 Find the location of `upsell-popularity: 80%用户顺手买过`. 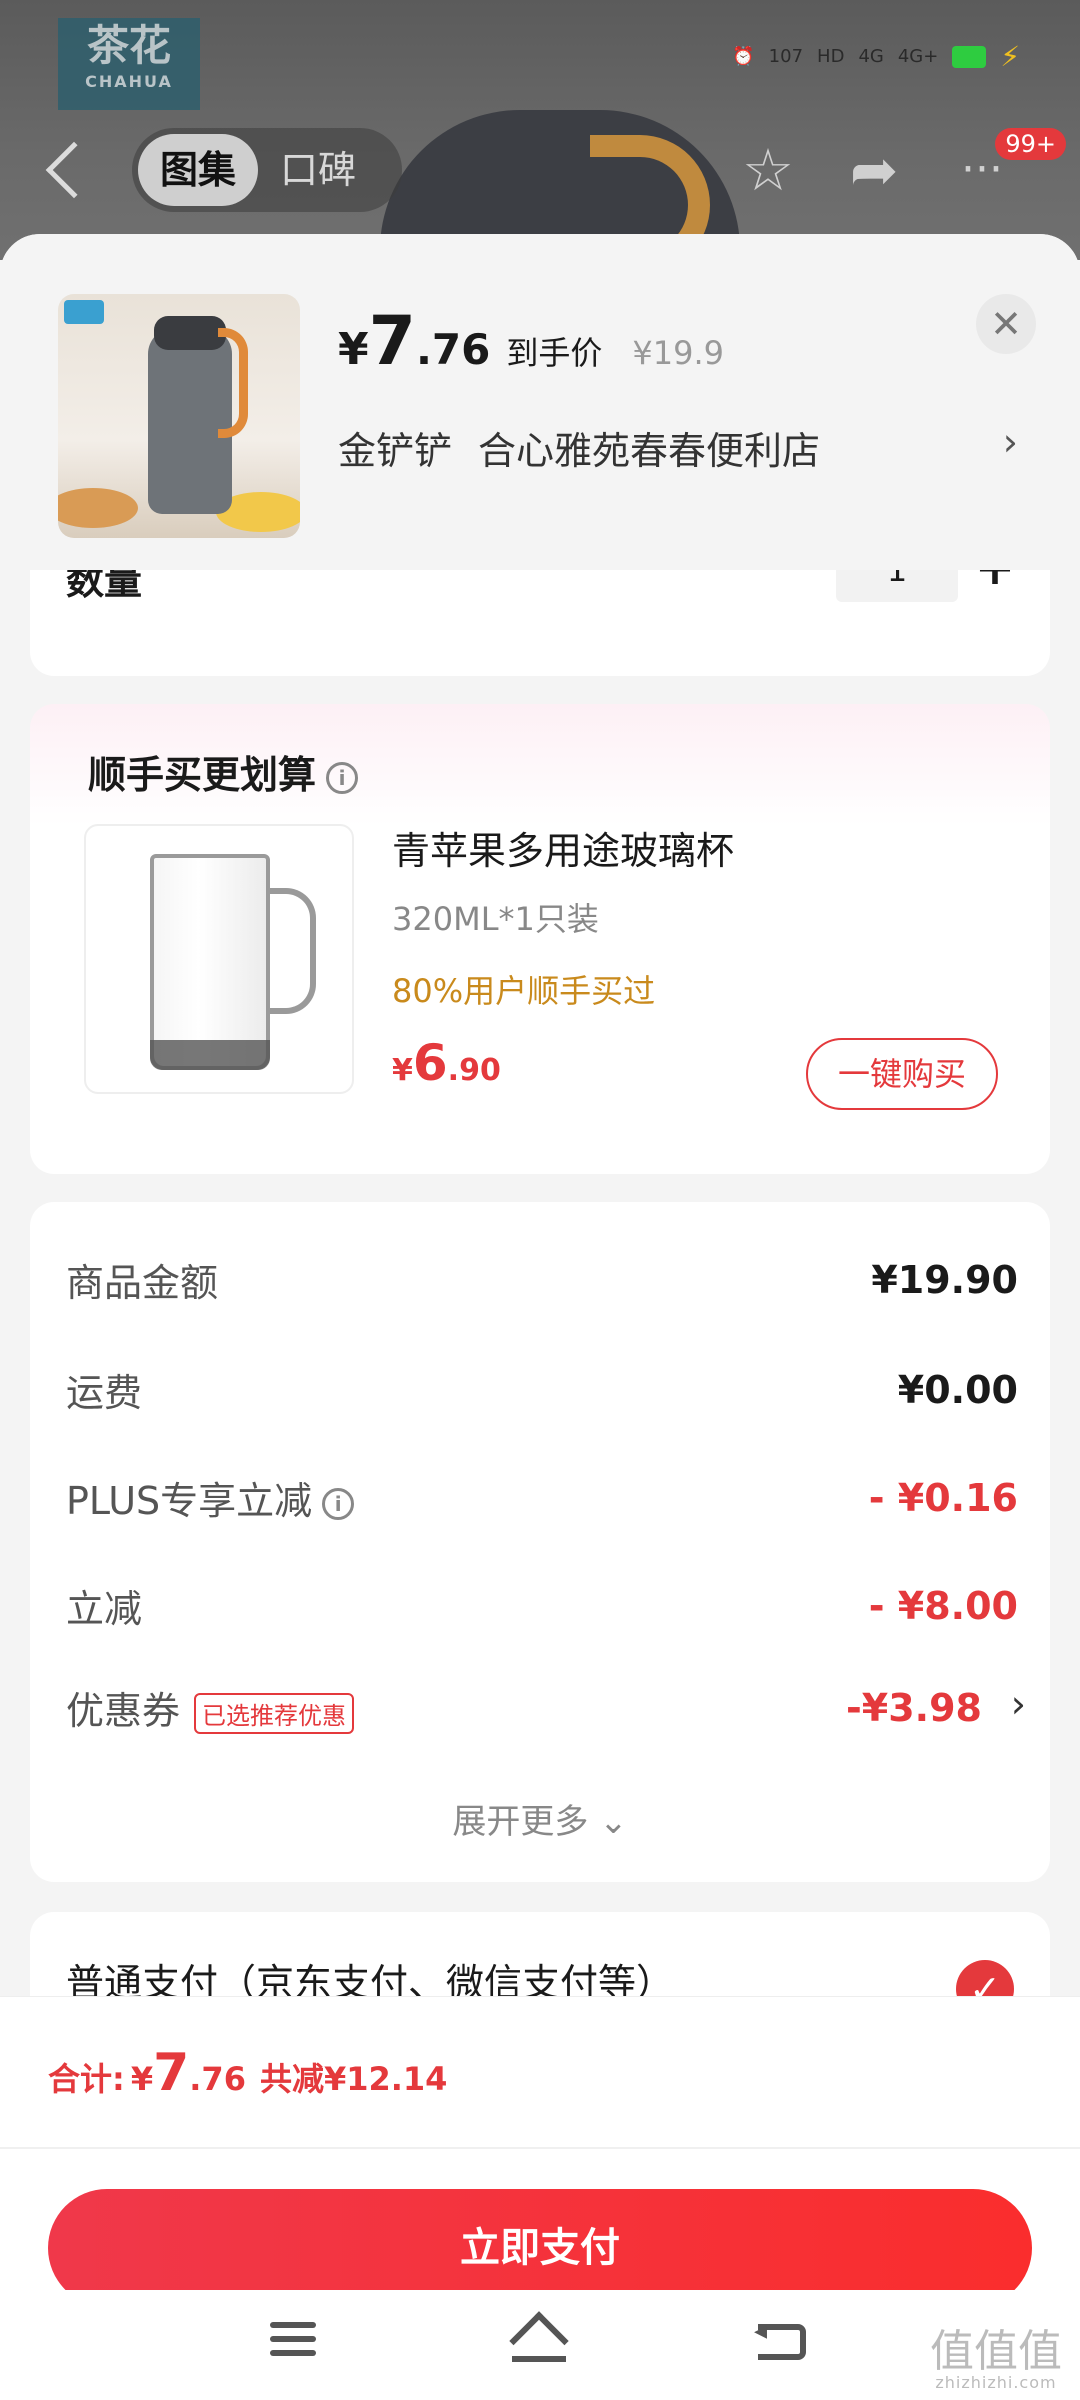

upsell-popularity: 80%用户顺手买过 is located at coordinates (524, 991).